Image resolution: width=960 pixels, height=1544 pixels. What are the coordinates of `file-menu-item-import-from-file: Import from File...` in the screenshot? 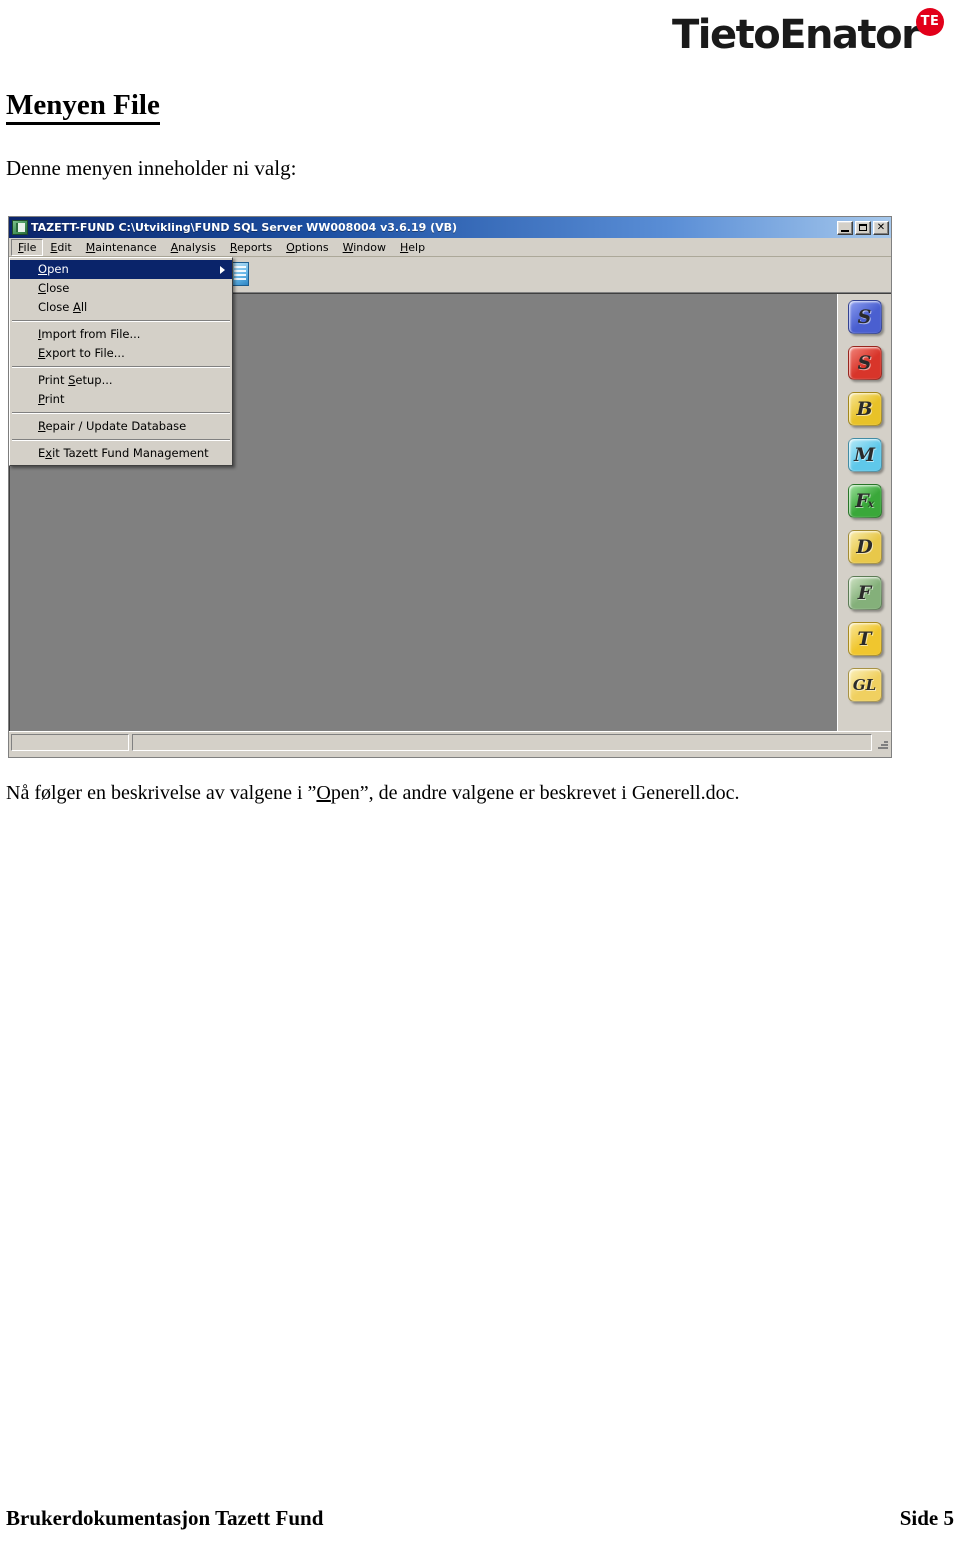 It's located at (121, 334).